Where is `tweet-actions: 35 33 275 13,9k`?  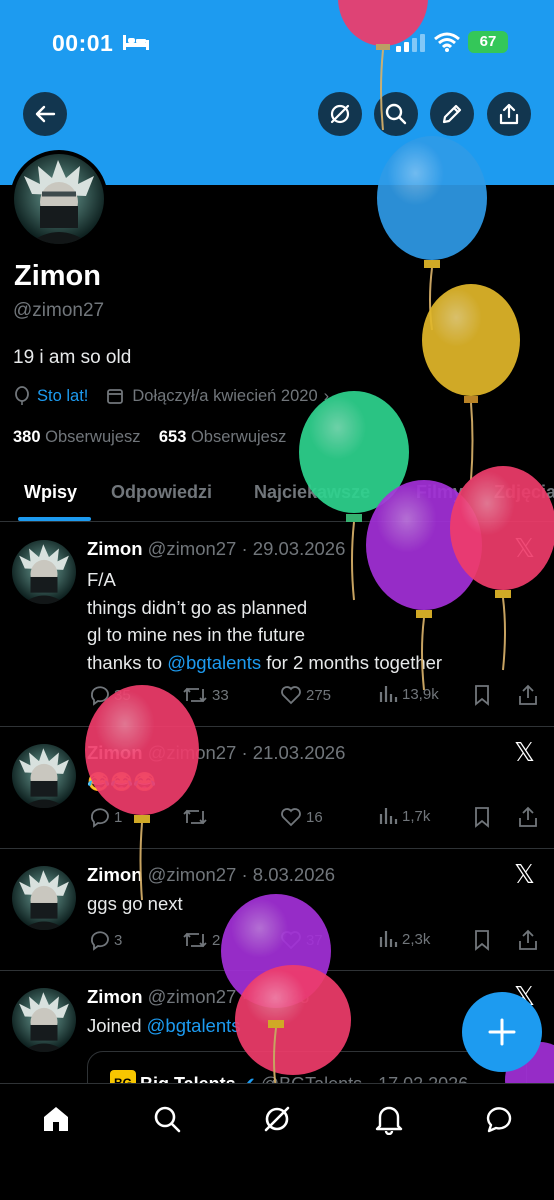 tweet-actions: 35 33 275 13,9k is located at coordinates (277, 696).